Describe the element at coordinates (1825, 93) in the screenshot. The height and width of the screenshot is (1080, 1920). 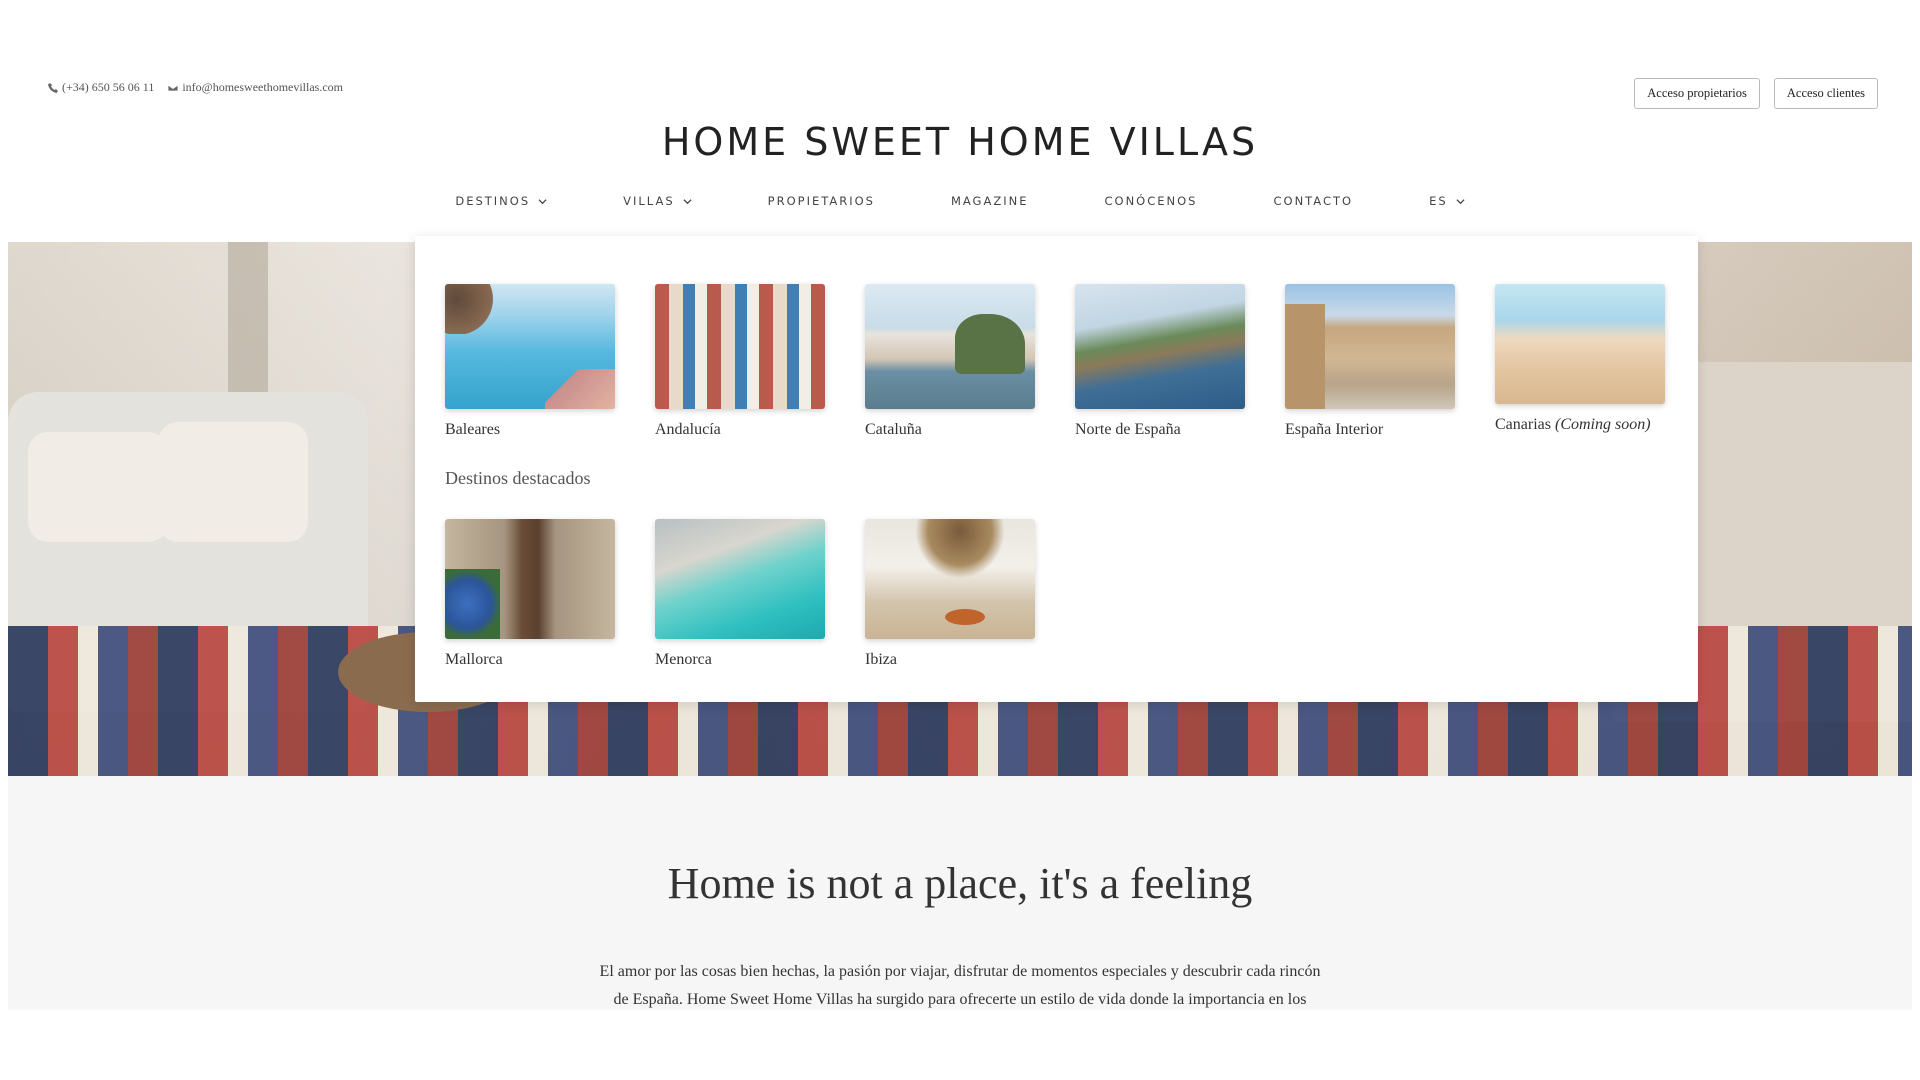
I see `clients-access-button: Acceso clientes` at that location.